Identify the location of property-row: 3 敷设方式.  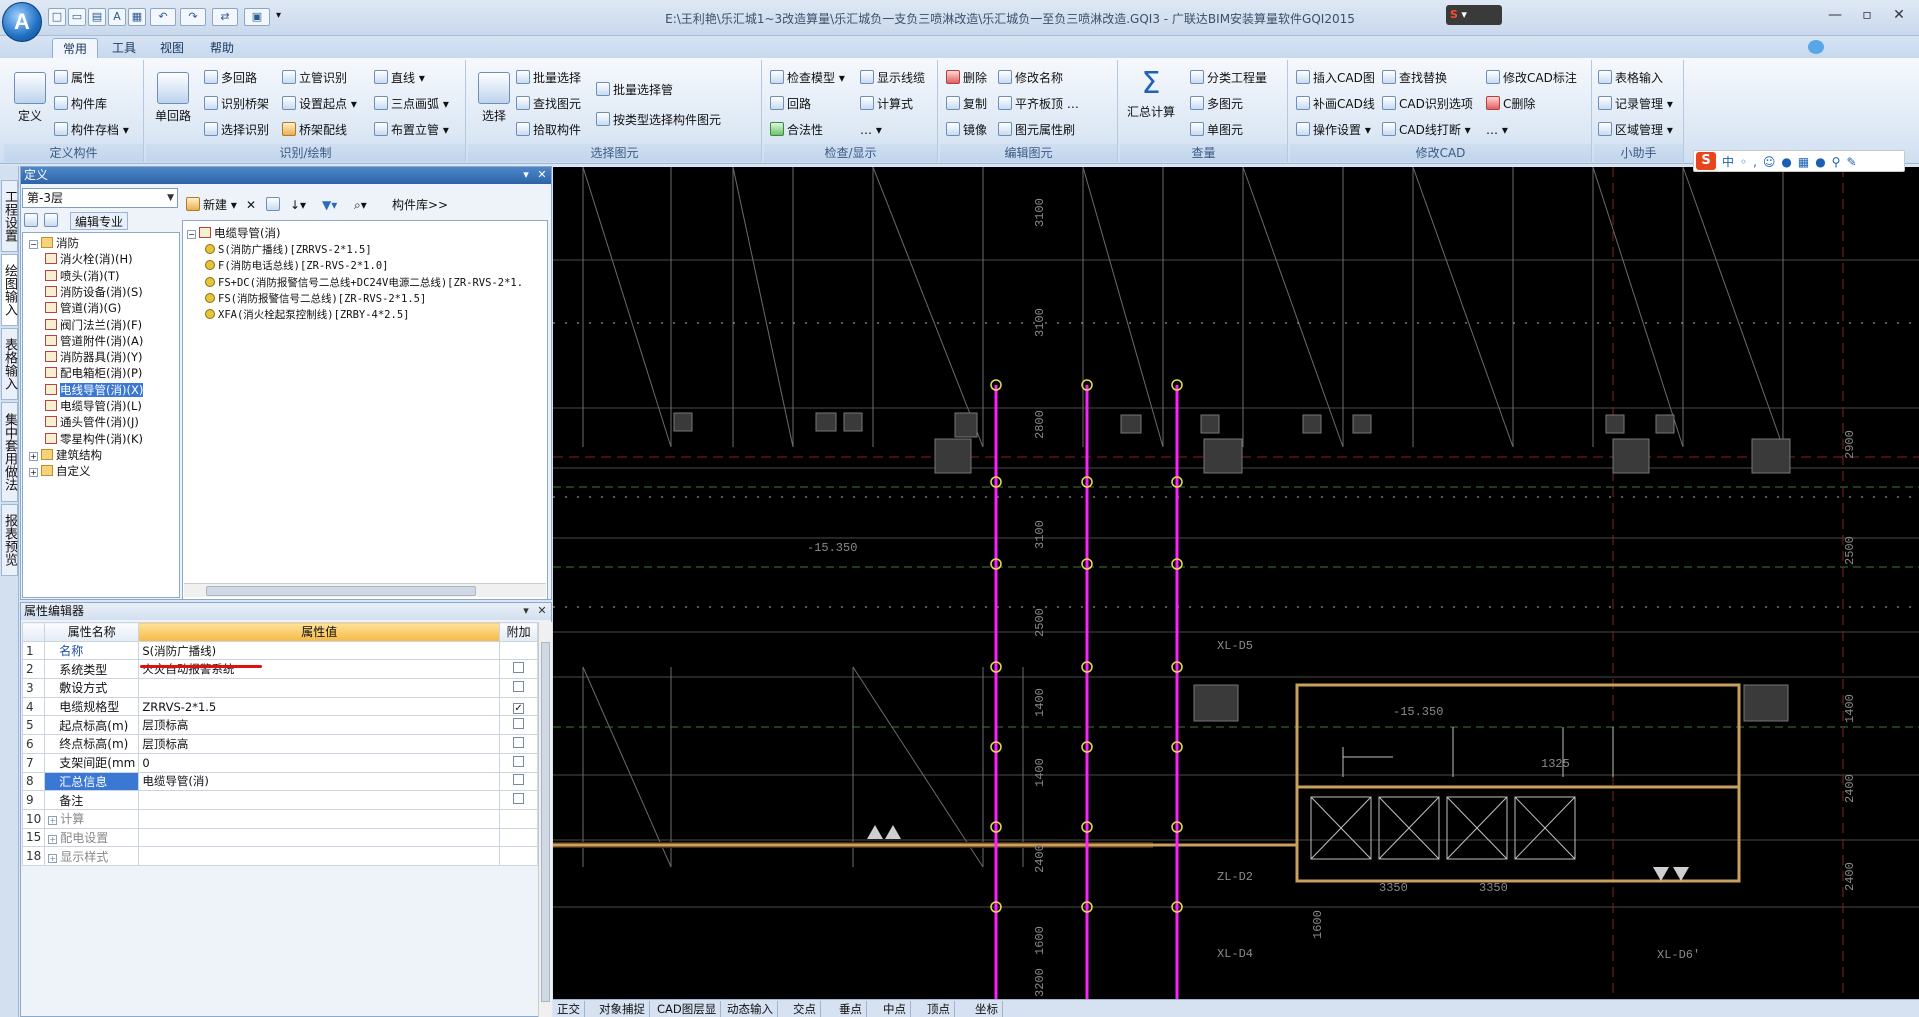
(279, 688).